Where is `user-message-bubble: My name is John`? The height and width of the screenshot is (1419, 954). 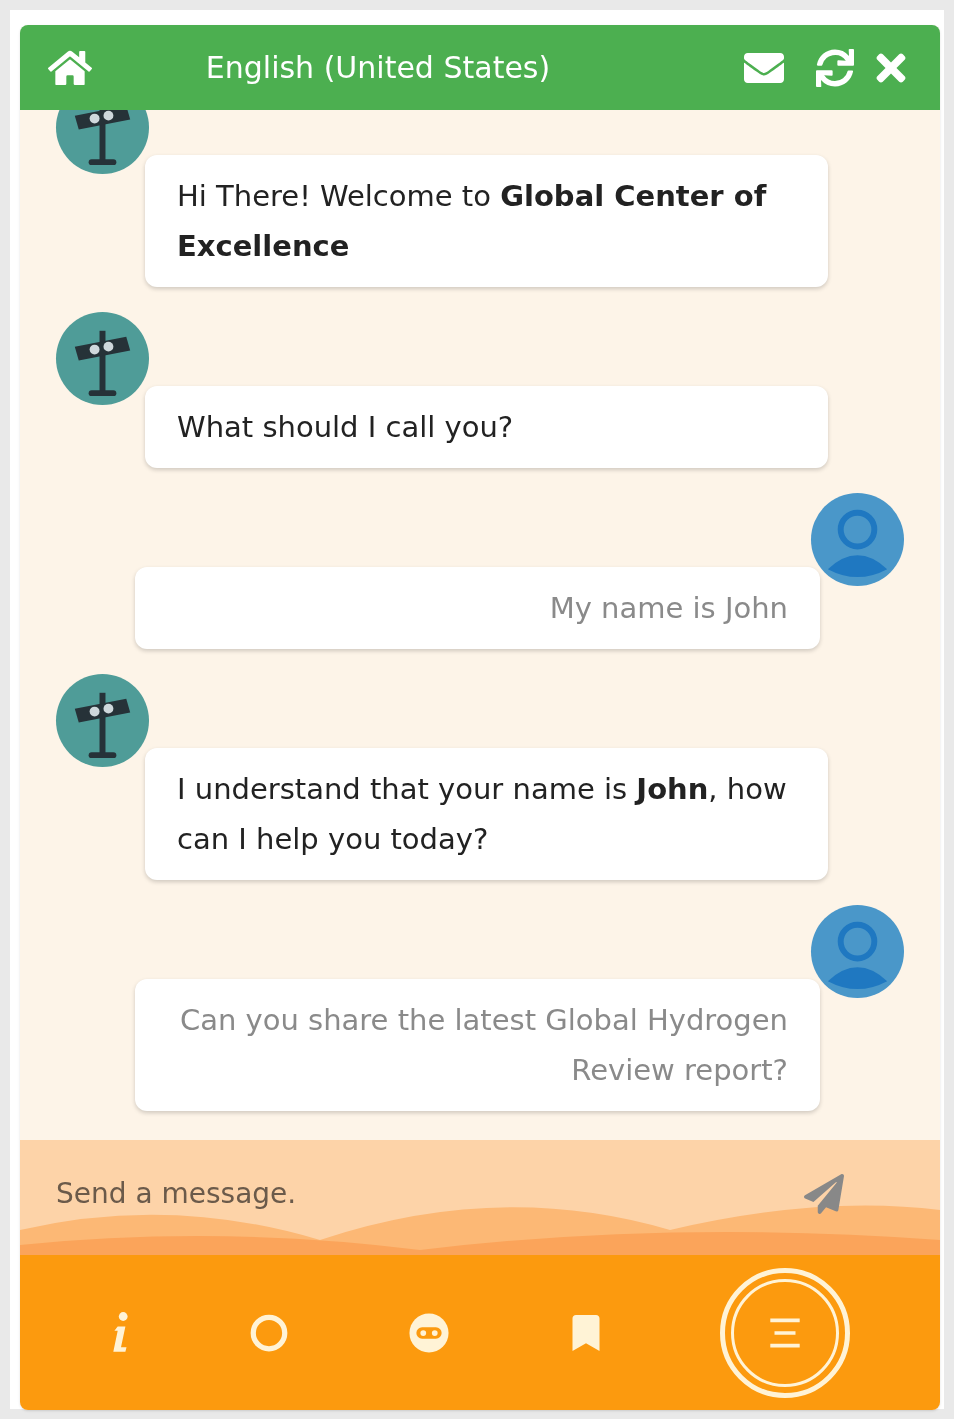 user-message-bubble: My name is John is located at coordinates (477, 608).